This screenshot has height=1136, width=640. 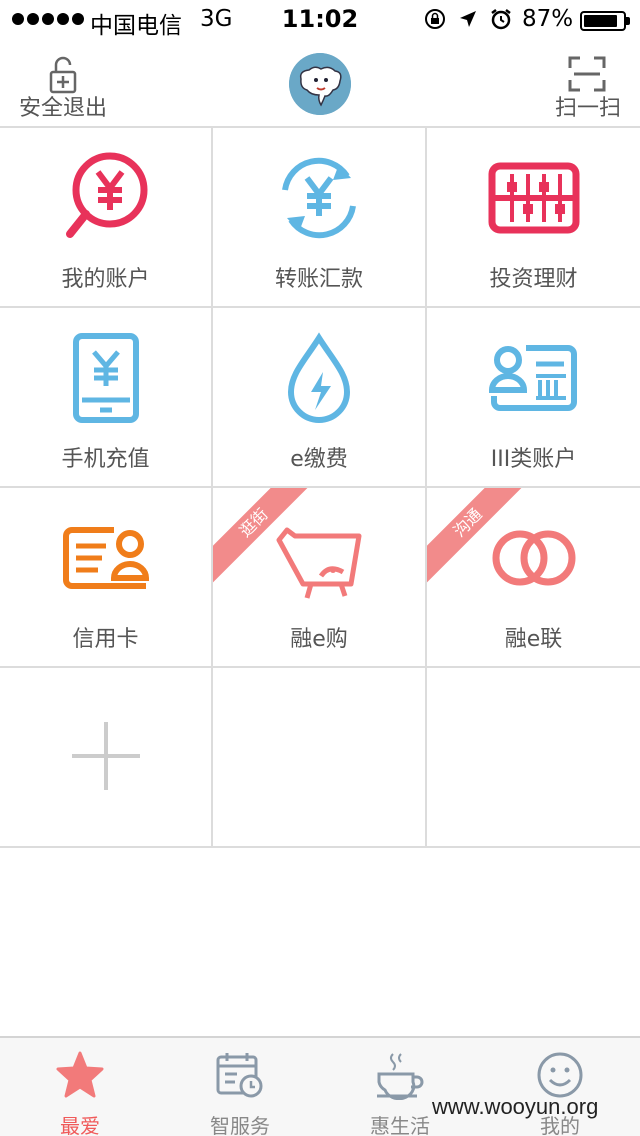 I want to click on tab-life: 惠生活, so click(x=400, y=1087).